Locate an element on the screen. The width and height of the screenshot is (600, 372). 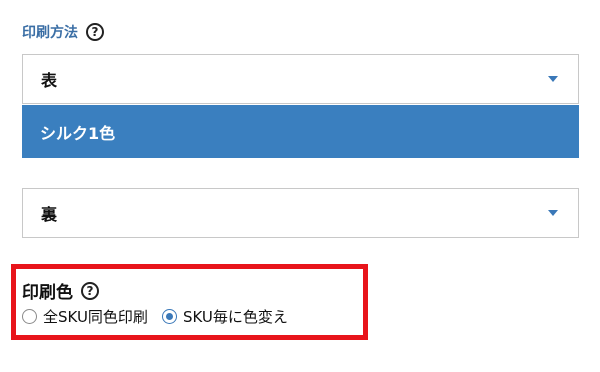
dropdown-option-label: シルク1色 is located at coordinates (78, 133).